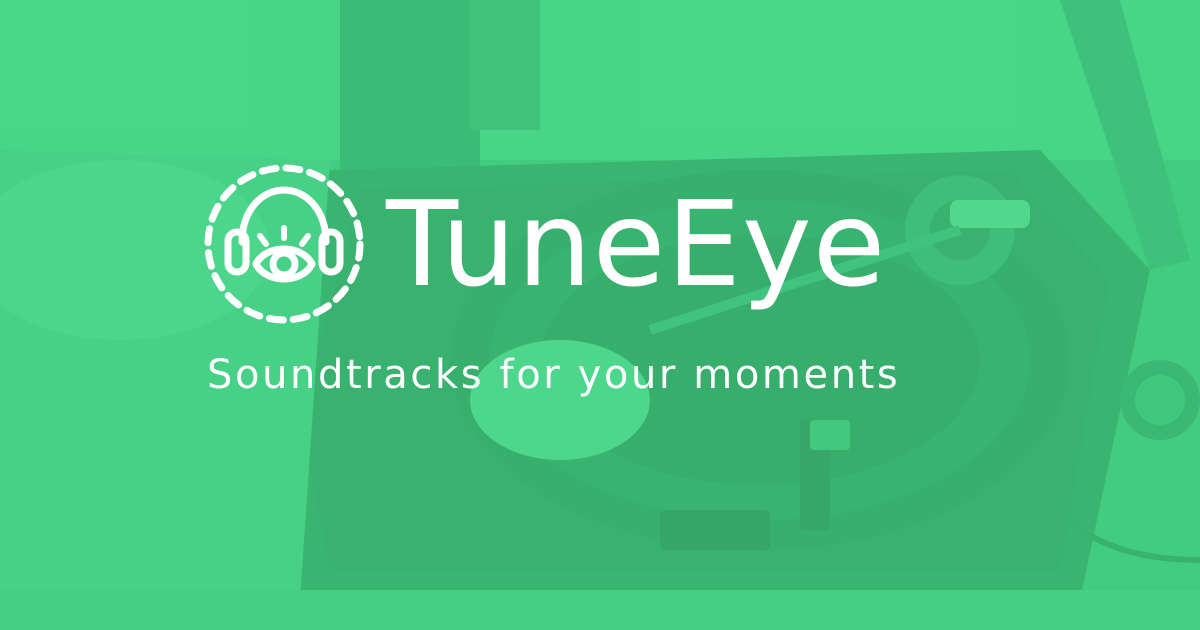  Describe the element at coordinates (284, 244) in the screenshot. I see `headphones-eye-icon` at that location.